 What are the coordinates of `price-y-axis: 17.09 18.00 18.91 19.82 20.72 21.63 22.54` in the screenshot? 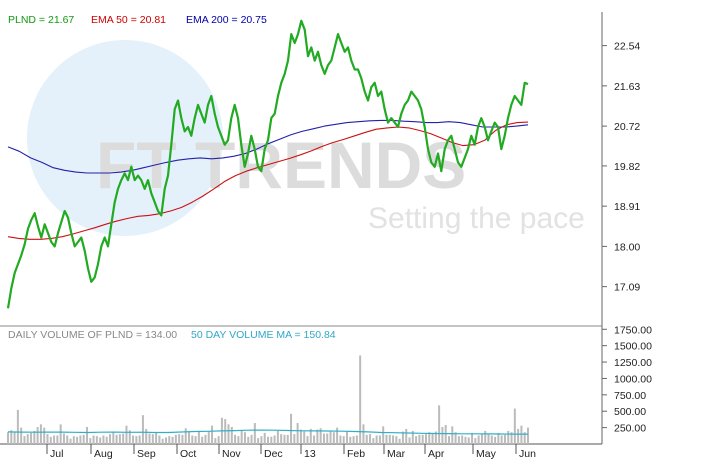 It's located at (621, 167).